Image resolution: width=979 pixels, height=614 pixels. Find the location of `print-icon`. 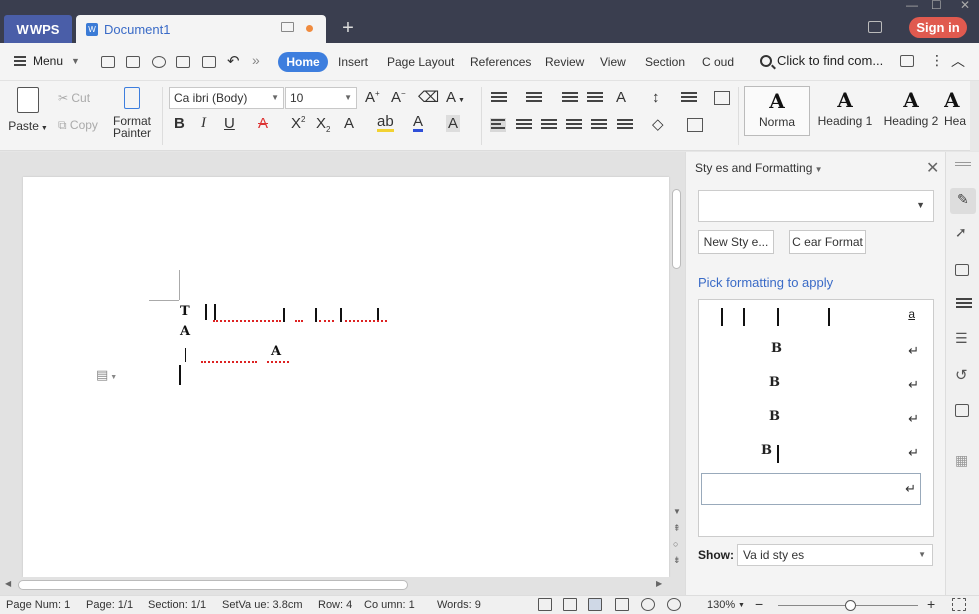

print-icon is located at coordinates (183, 62).